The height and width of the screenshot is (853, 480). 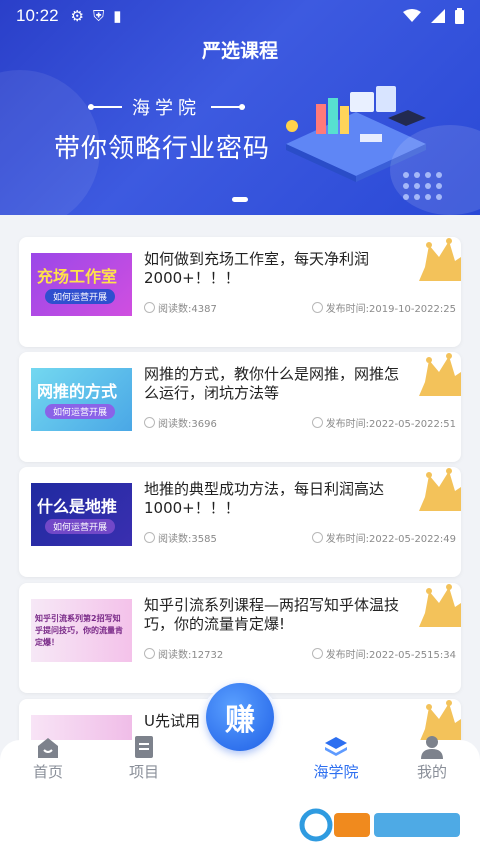 I want to click on publish-time: 发布时间:2022-05-2022:51, so click(x=383, y=422).